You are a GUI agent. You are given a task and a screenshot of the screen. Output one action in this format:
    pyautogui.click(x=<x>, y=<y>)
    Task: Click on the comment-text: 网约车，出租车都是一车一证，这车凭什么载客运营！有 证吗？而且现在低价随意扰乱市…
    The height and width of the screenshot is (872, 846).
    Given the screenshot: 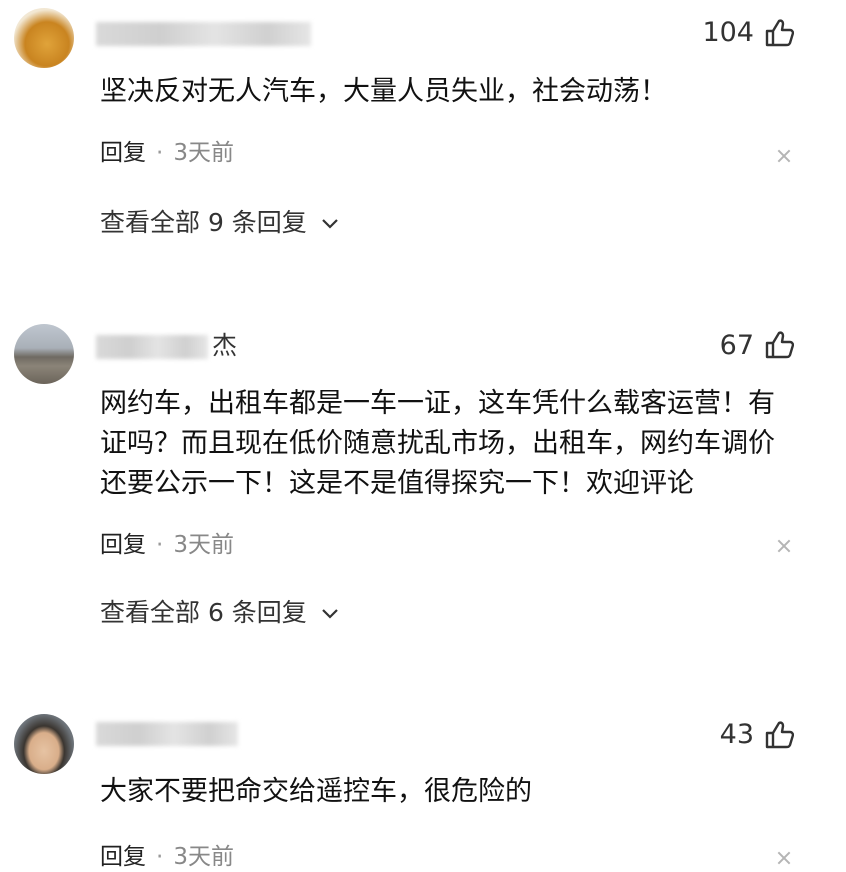 What is the action you would take?
    pyautogui.click(x=460, y=444)
    